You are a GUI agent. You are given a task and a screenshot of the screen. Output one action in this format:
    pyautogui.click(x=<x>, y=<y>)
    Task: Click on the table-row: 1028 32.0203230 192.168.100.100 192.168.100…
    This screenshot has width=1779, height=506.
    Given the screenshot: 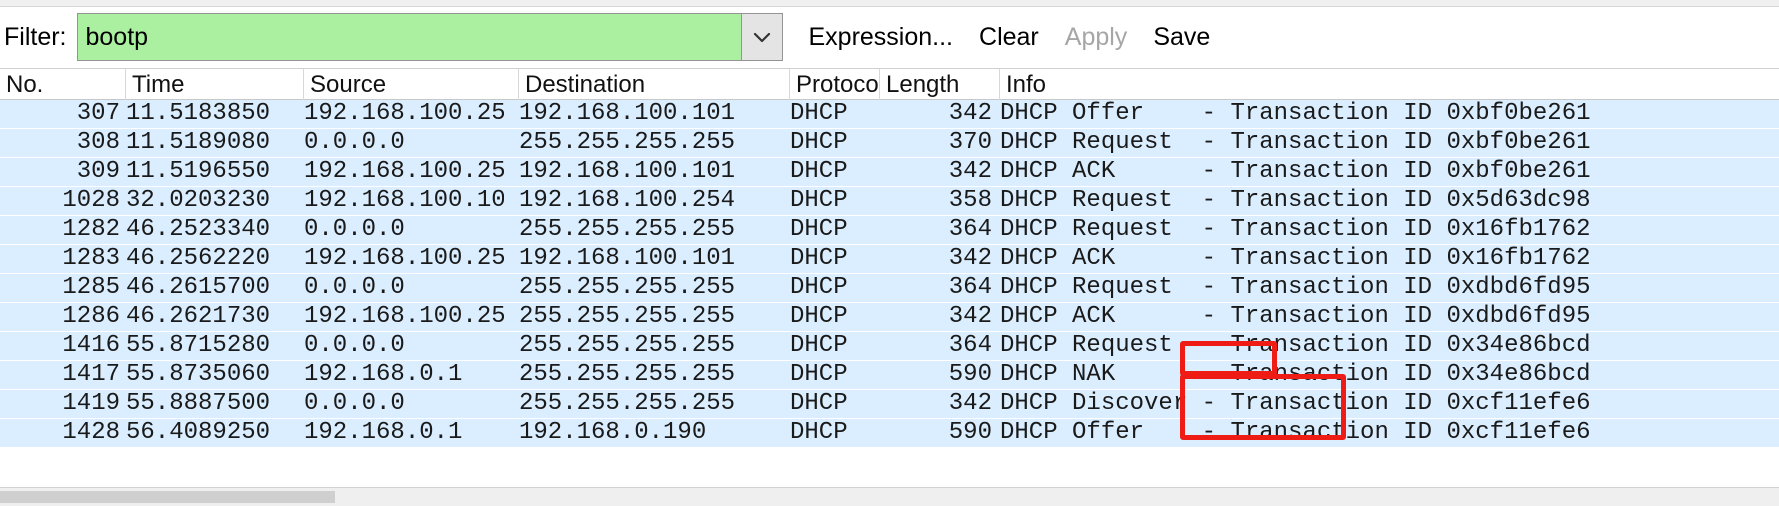 What is the action you would take?
    pyautogui.click(x=889, y=201)
    